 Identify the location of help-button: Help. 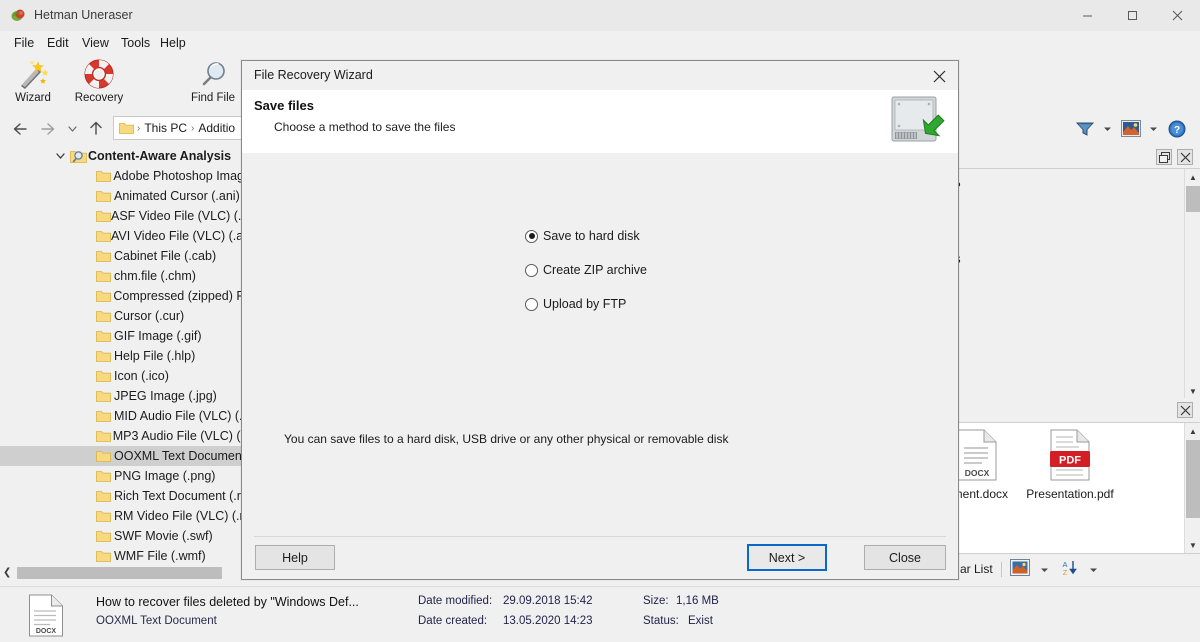
(295, 557).